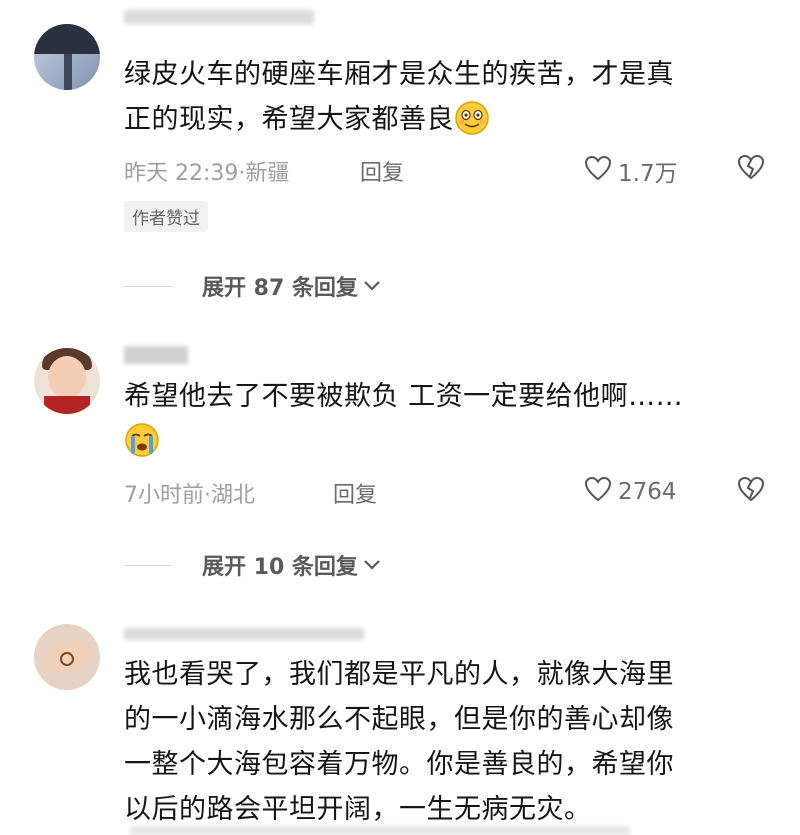  Describe the element at coordinates (380, 830) in the screenshot. I see `cut-off-text` at that location.